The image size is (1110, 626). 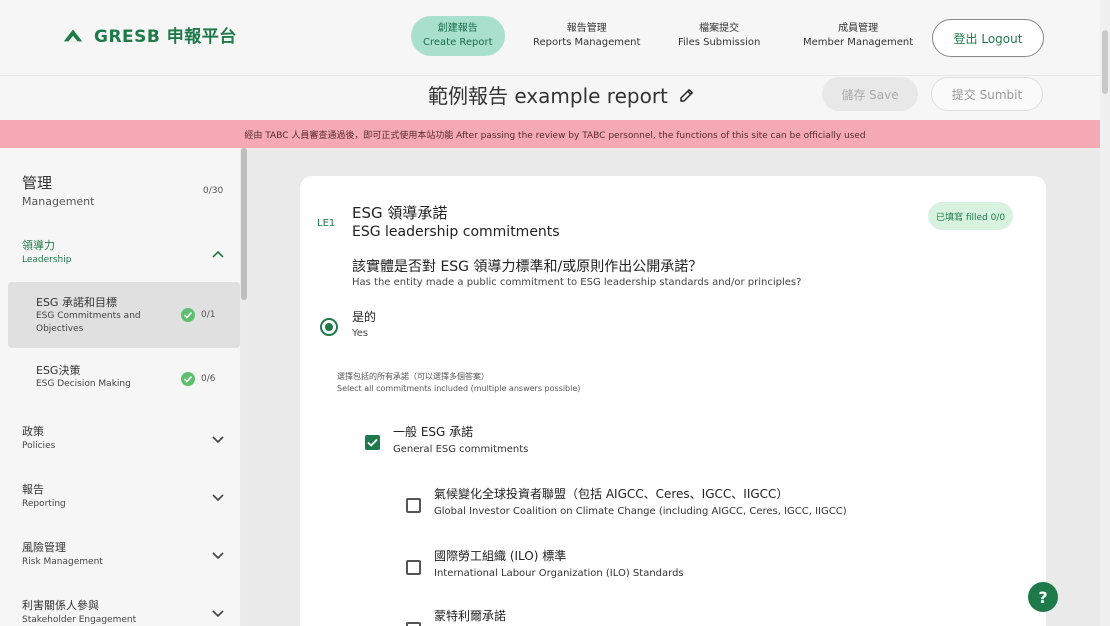 I want to click on global-investor-coalition-checkbox, so click(x=413, y=505).